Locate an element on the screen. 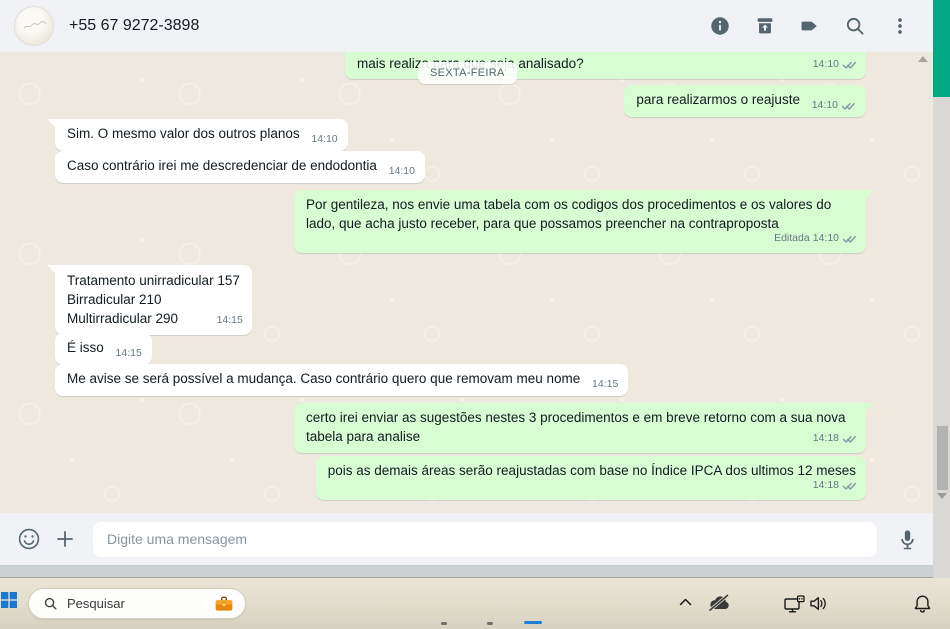 This screenshot has width=950, height=629. contact-avatar is located at coordinates (34, 26).